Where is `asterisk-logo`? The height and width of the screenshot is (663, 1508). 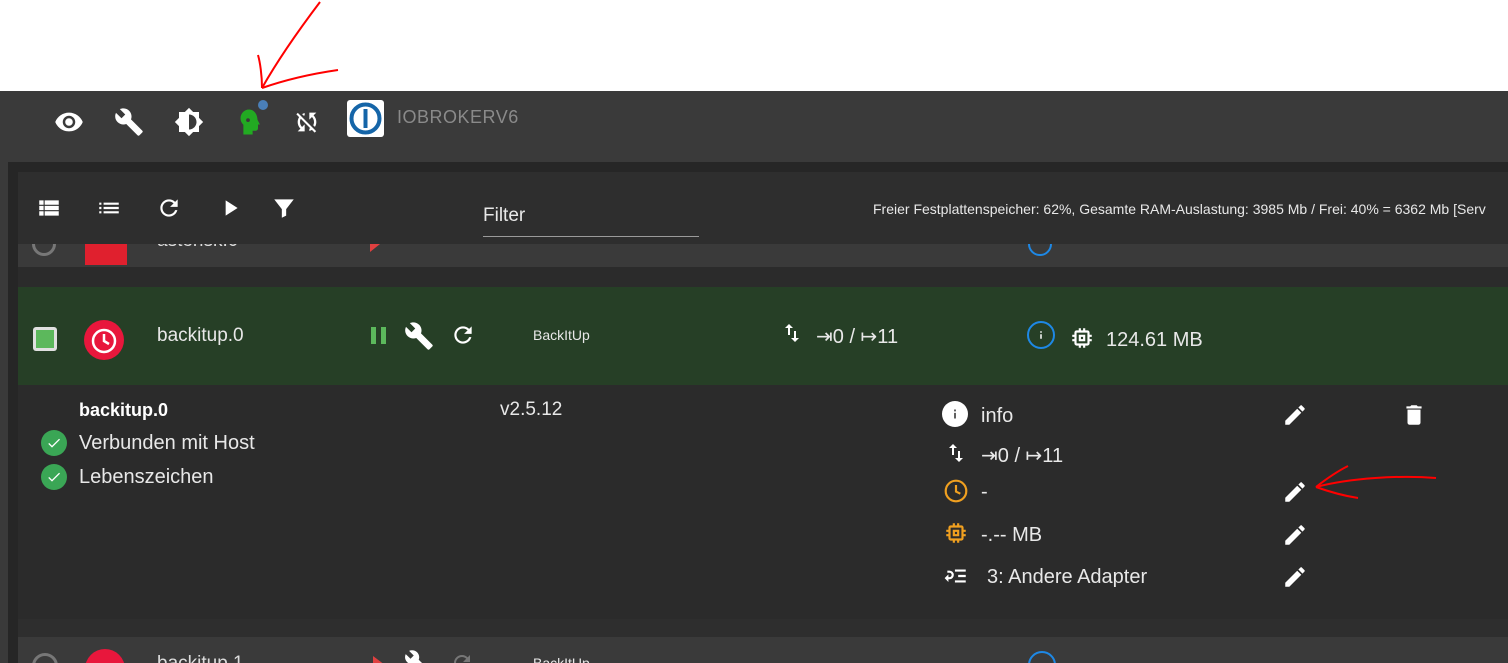 asterisk-logo is located at coordinates (106, 254).